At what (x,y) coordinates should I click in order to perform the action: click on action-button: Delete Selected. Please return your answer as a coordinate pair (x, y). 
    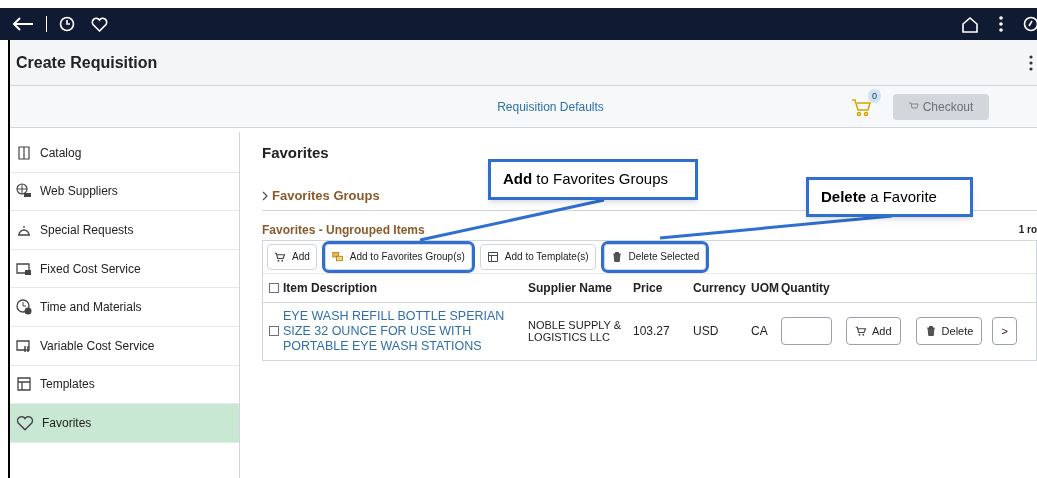
    Looking at the image, I should click on (655, 256).